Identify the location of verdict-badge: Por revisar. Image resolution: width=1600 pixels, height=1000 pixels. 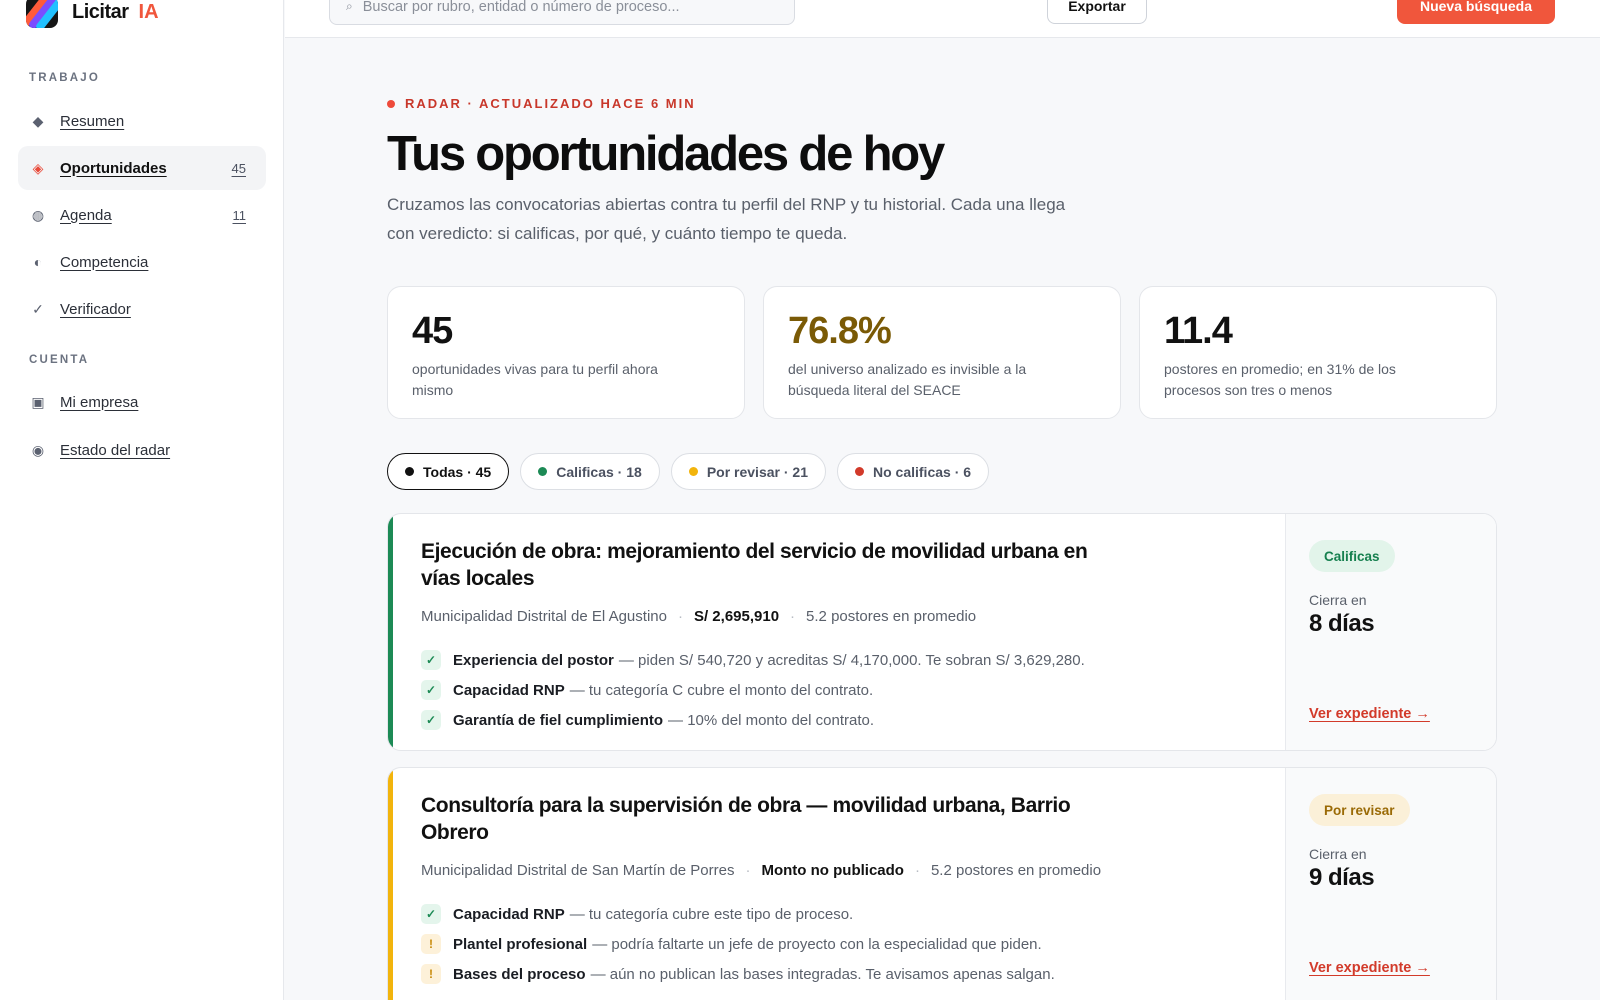
(1359, 810).